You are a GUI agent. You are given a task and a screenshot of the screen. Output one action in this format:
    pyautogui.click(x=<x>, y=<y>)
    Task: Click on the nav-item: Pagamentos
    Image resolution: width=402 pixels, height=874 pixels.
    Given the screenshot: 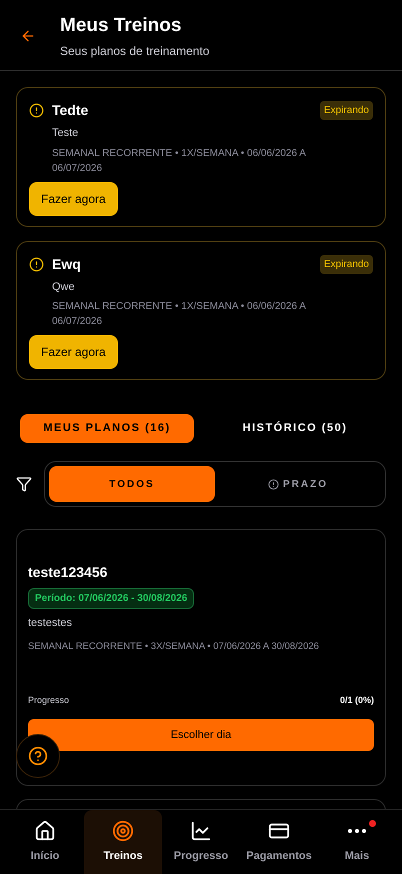 What is the action you would take?
    pyautogui.click(x=279, y=842)
    